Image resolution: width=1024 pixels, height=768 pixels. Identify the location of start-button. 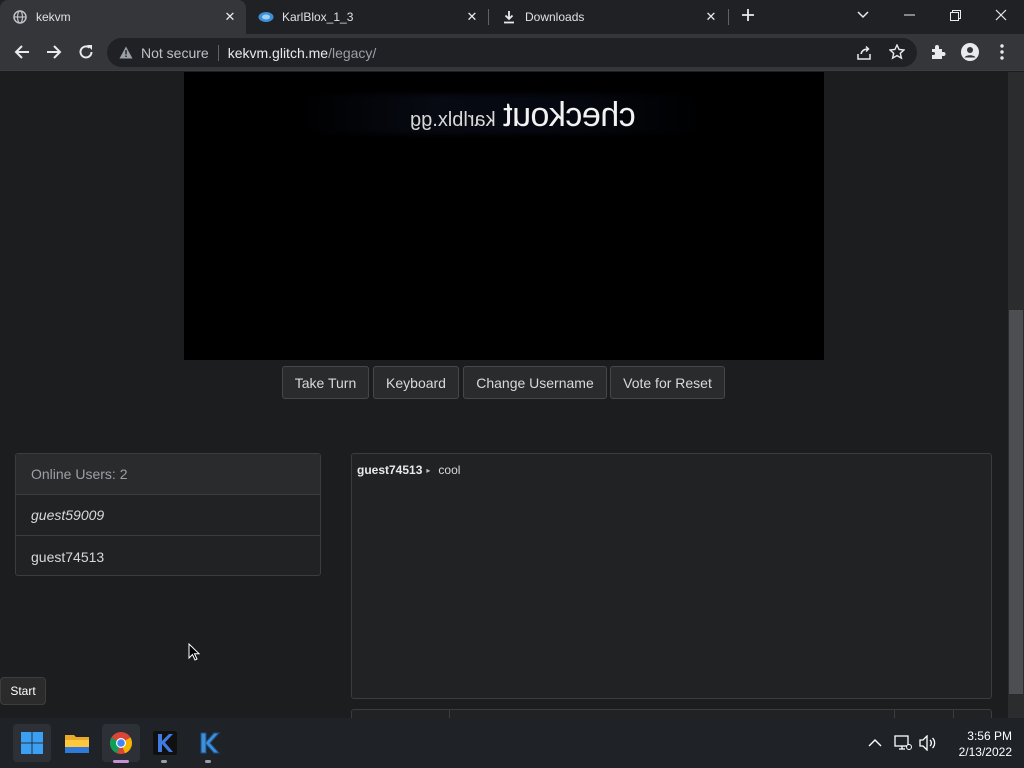
(32, 743).